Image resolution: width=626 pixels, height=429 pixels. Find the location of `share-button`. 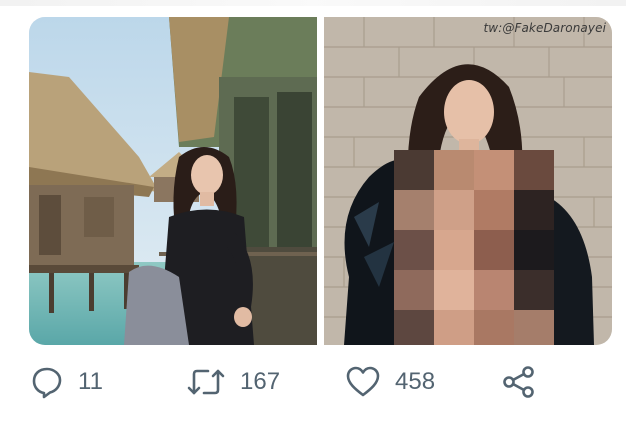

share-button is located at coordinates (519, 382).